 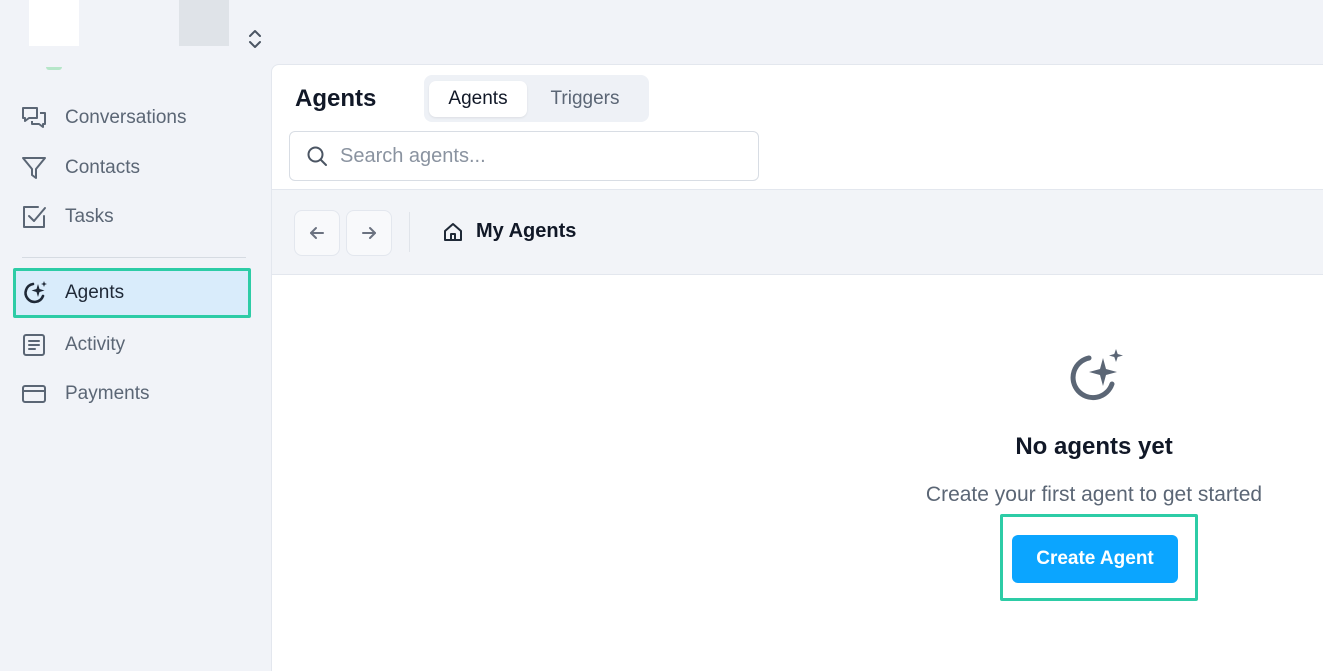 I want to click on sidebar-item-tasks: Tasks, so click(x=132, y=217).